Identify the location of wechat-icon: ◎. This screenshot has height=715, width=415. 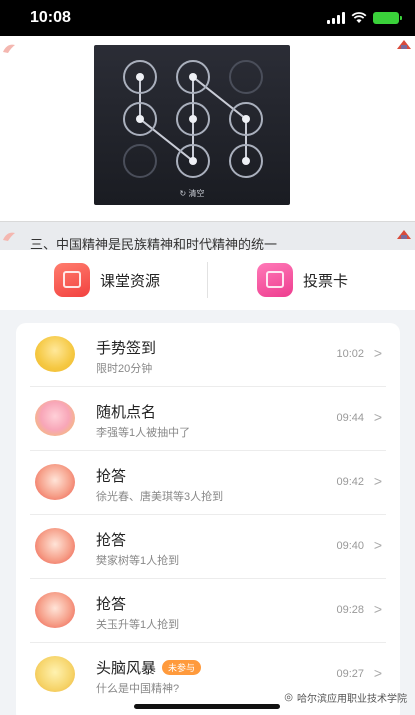
(288, 697).